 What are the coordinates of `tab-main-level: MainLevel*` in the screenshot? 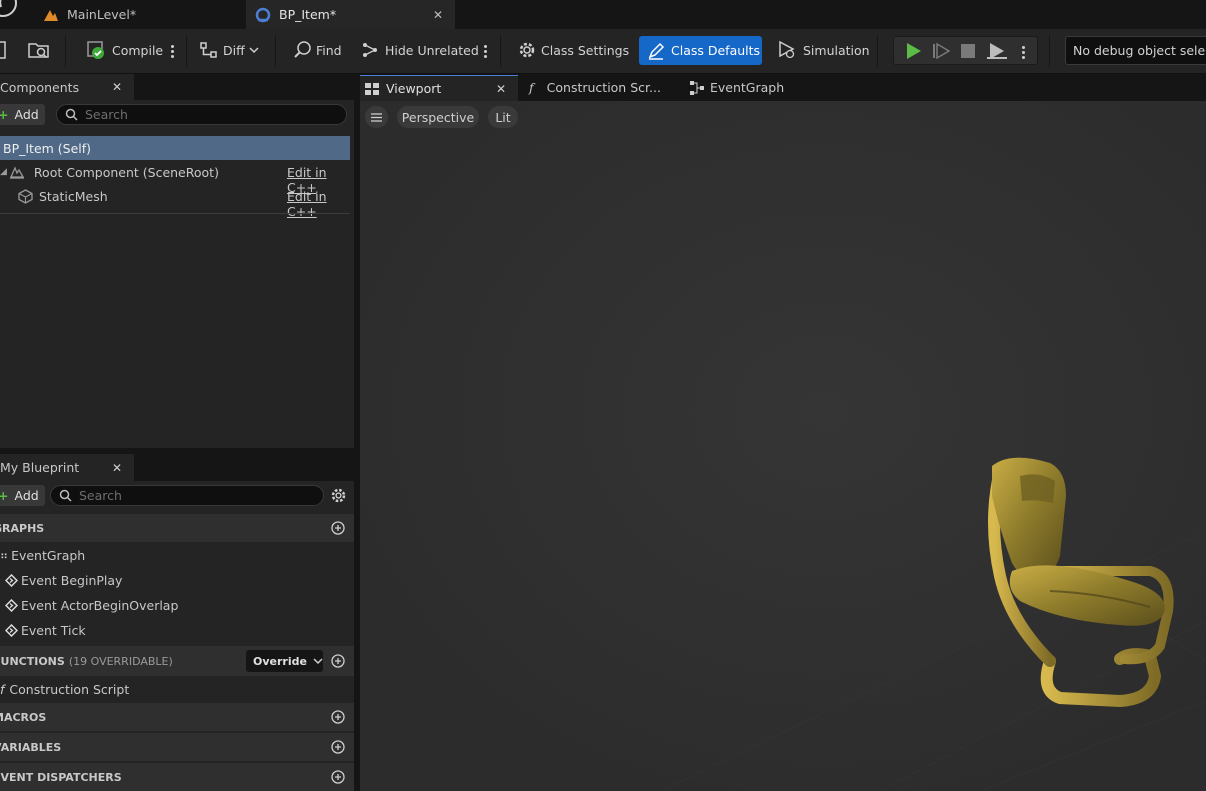 It's located at (137, 14).